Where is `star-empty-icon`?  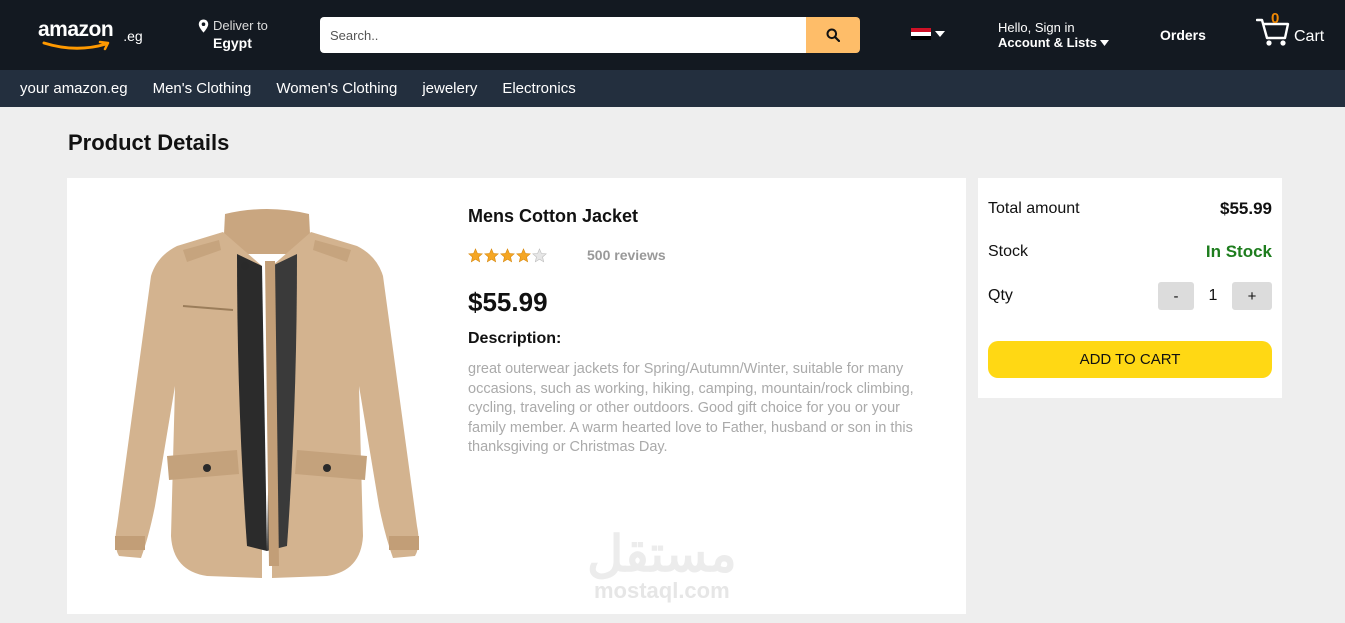 star-empty-icon is located at coordinates (539, 254).